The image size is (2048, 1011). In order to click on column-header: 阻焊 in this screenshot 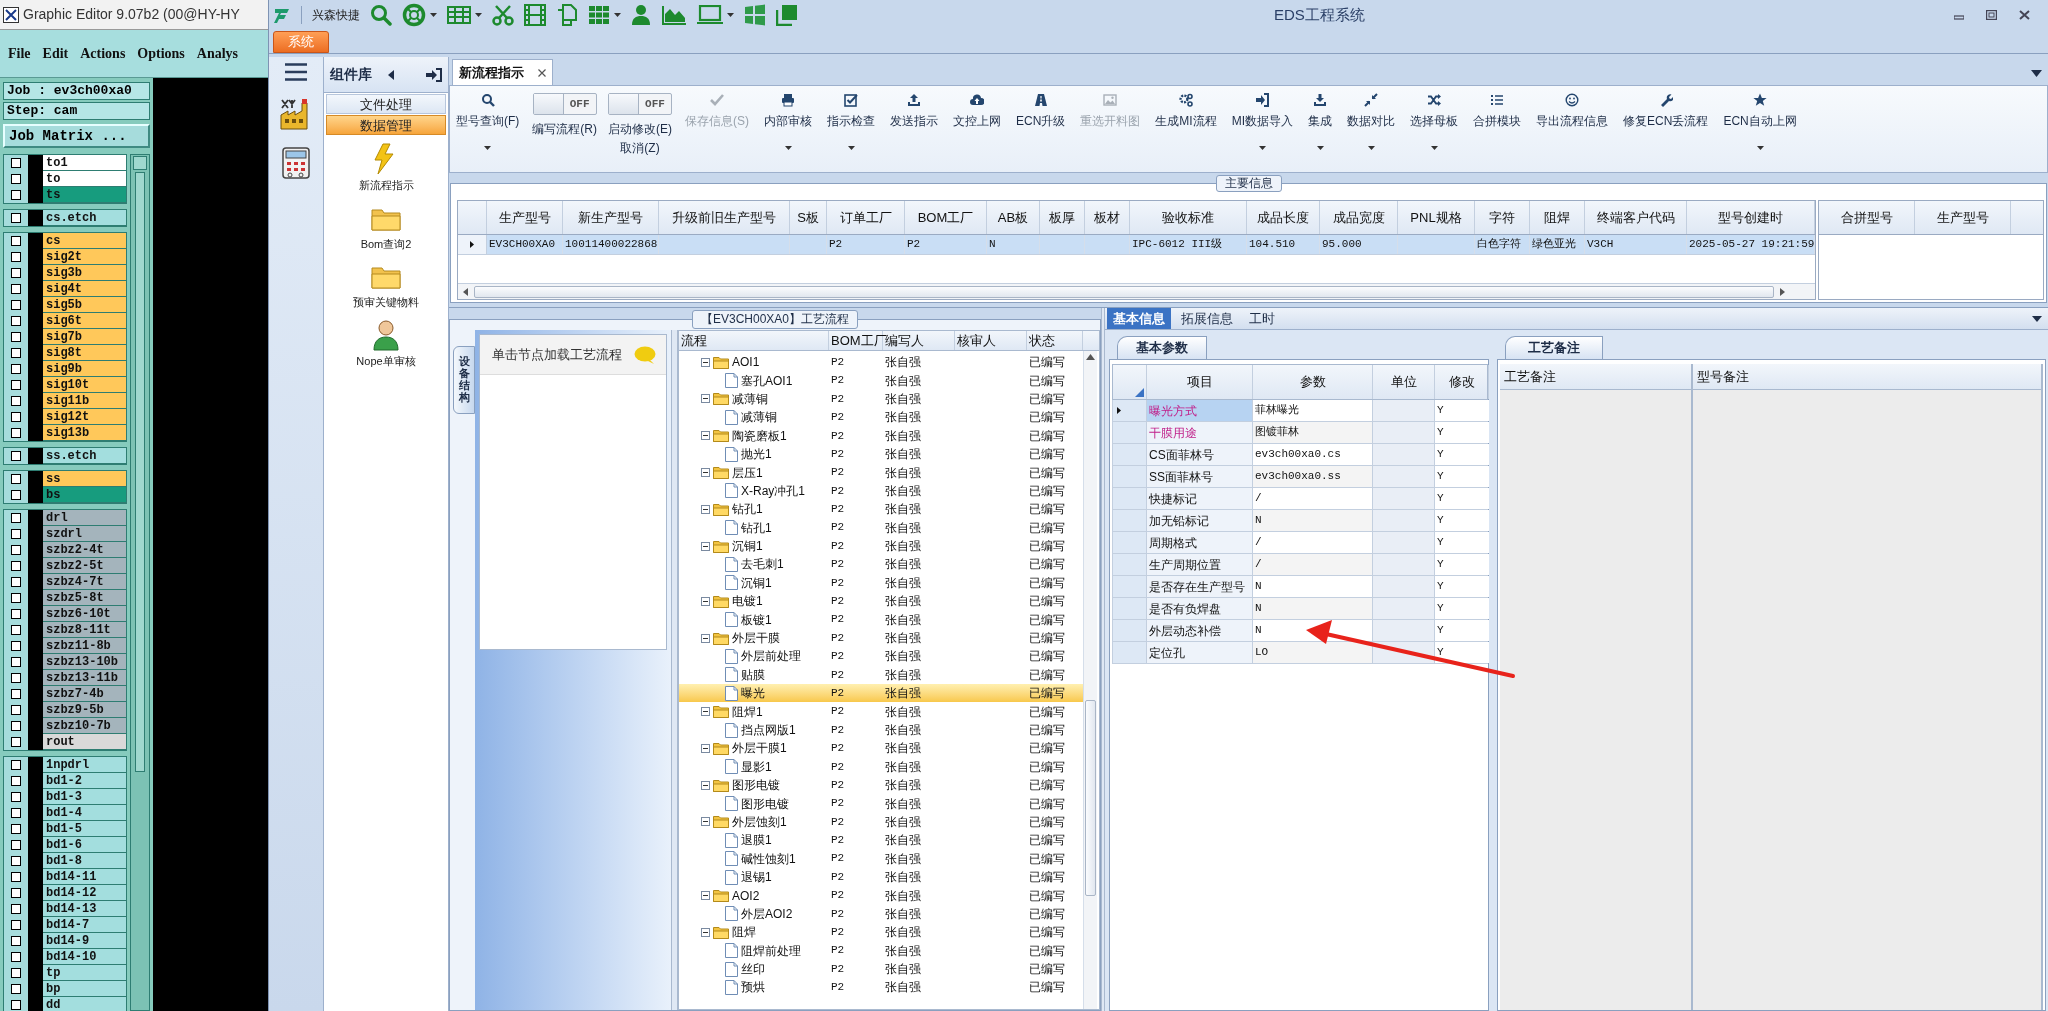, I will do `click(1557, 217)`.